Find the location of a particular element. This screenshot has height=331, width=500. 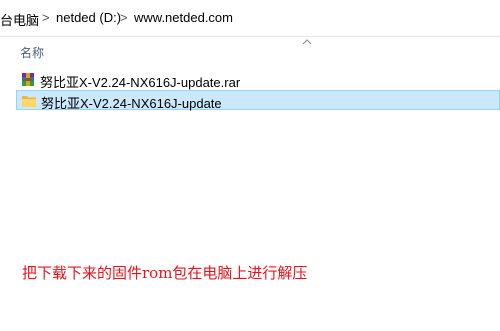

winrar-archive-icon is located at coordinates (28, 79).